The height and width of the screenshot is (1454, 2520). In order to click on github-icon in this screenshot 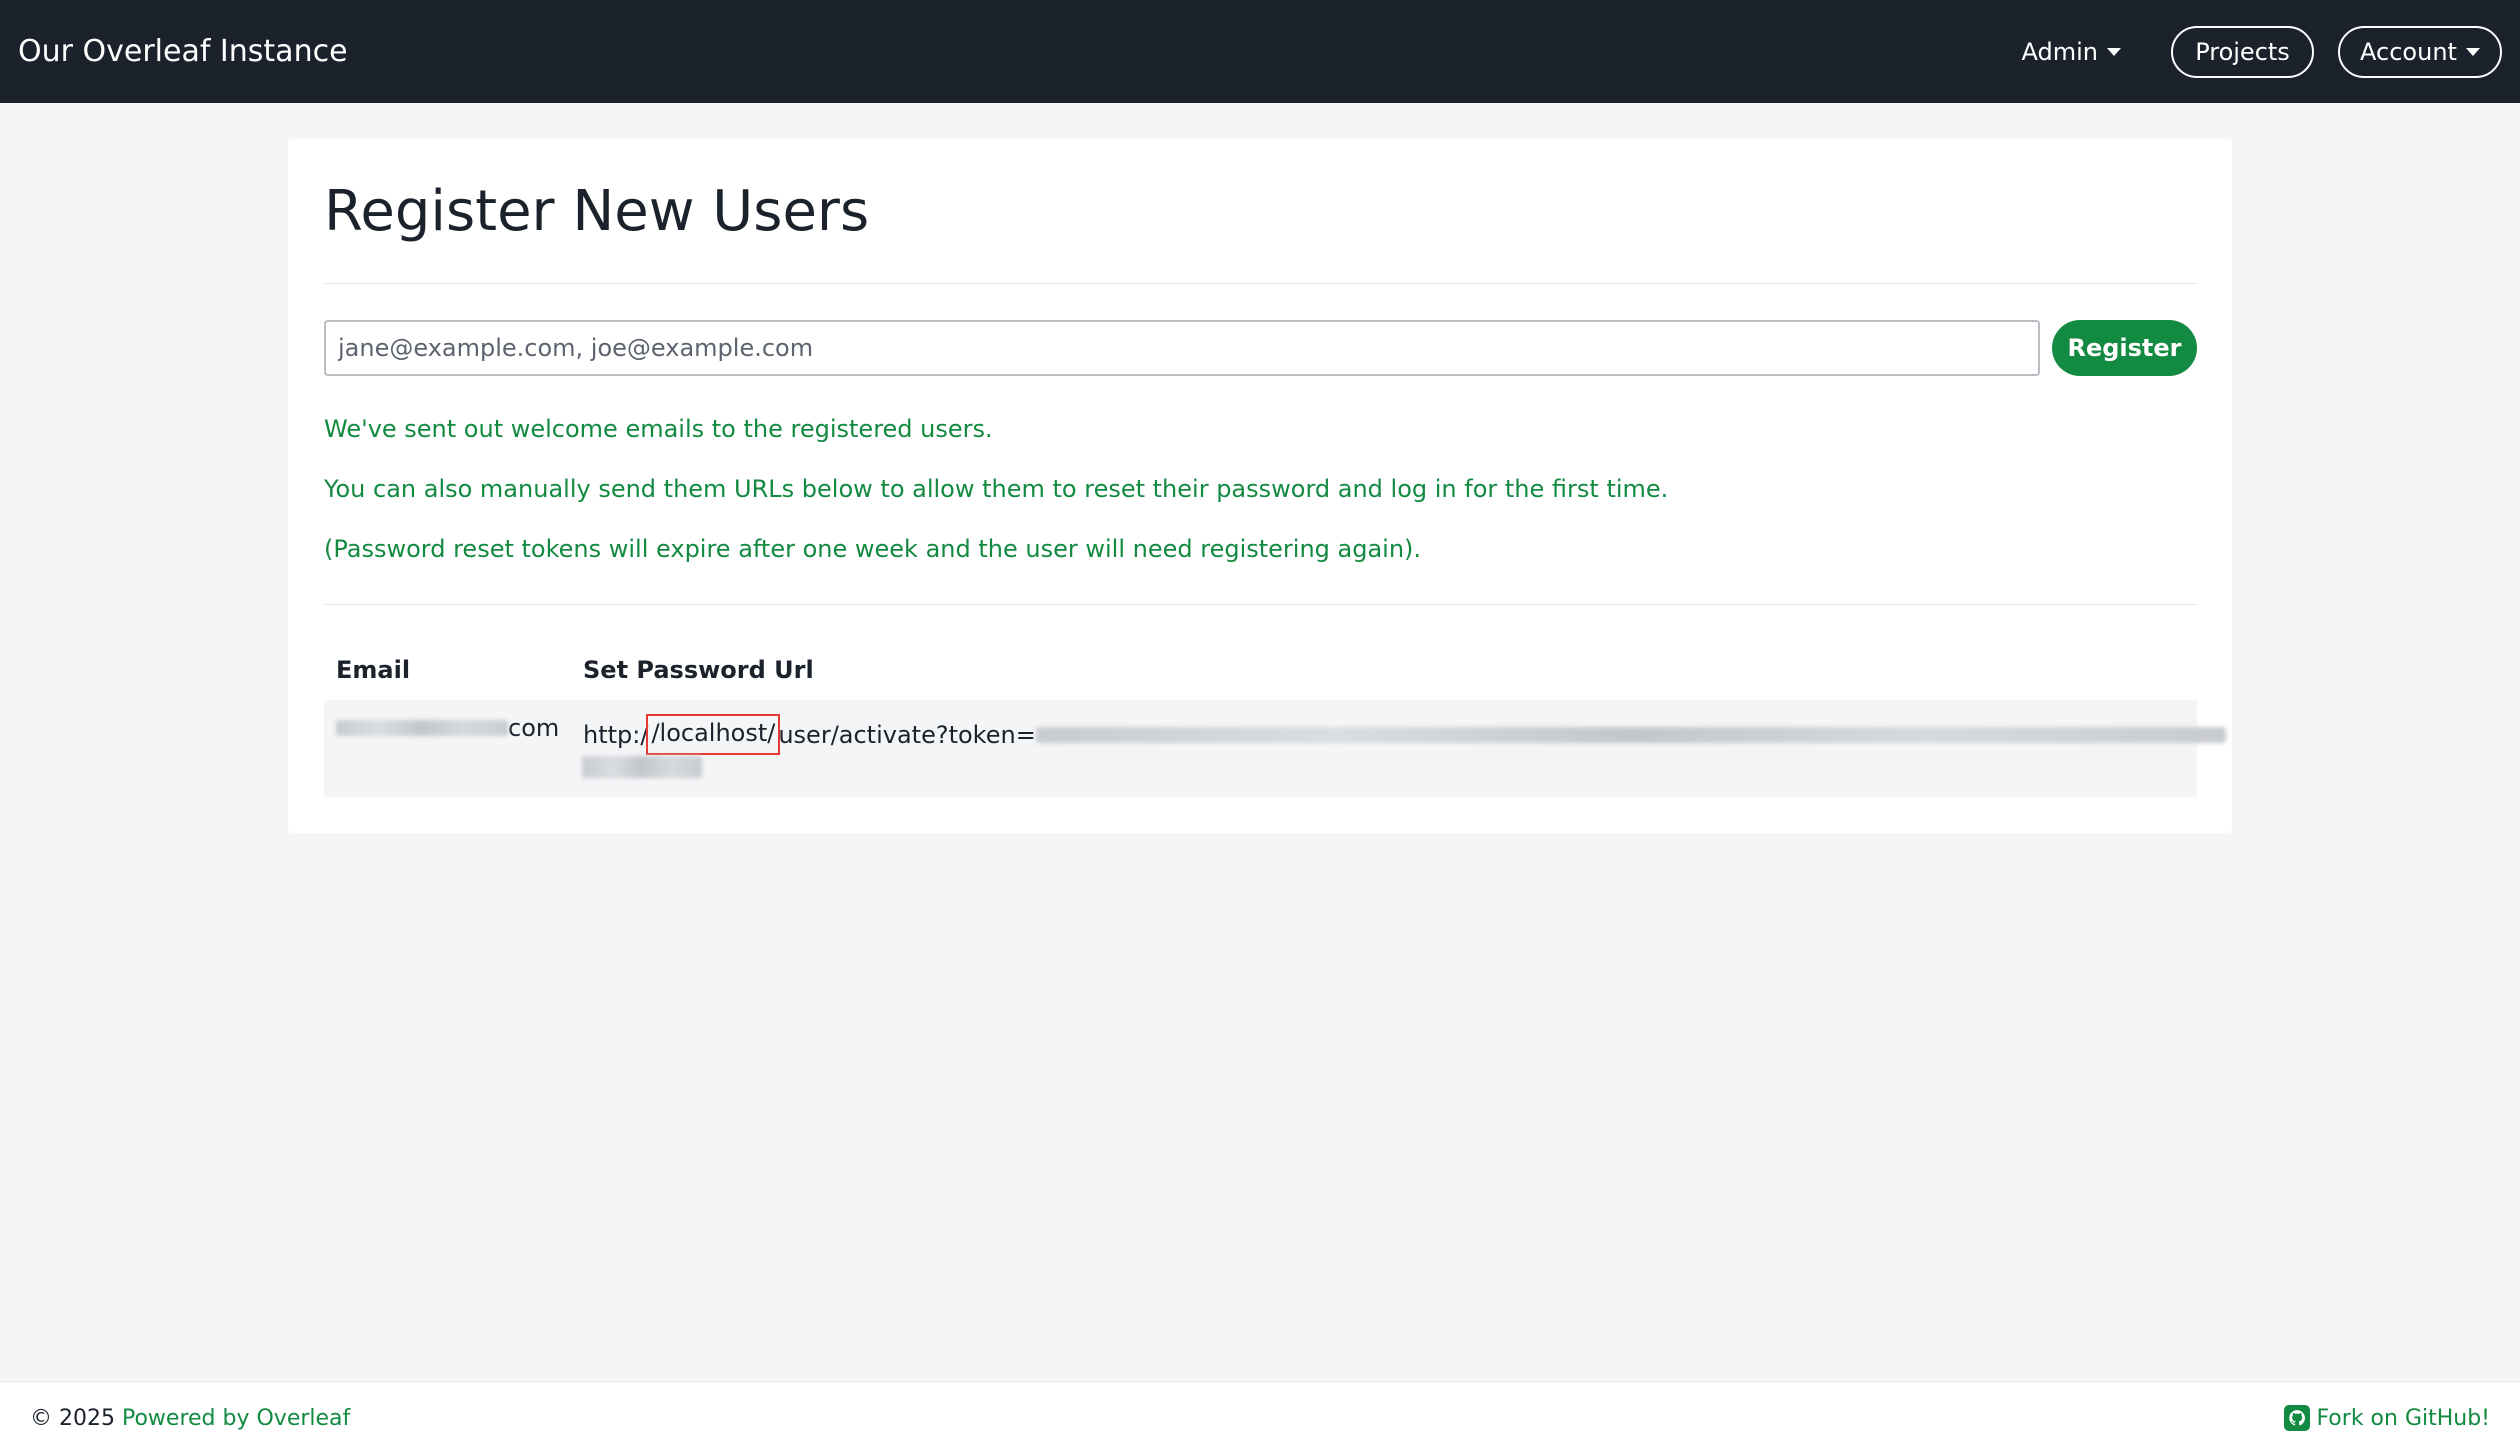, I will do `click(2297, 1418)`.